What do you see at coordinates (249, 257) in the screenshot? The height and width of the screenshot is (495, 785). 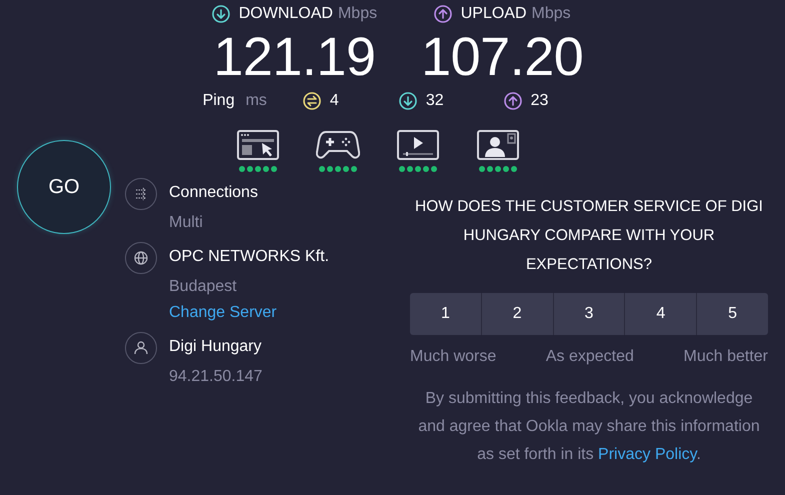 I see `info-title: OPC NETWORKS Kft.` at bounding box center [249, 257].